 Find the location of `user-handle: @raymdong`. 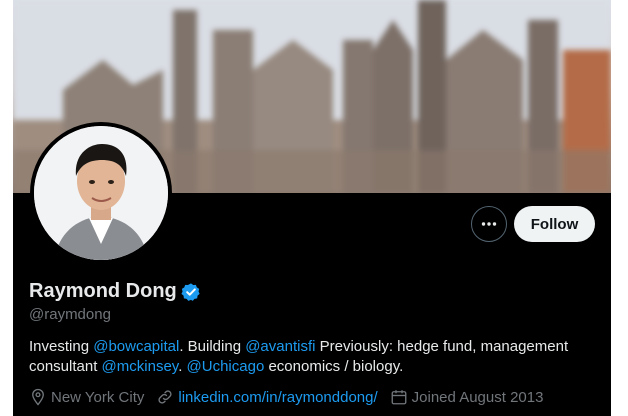

user-handle: @raymdong is located at coordinates (70, 314).